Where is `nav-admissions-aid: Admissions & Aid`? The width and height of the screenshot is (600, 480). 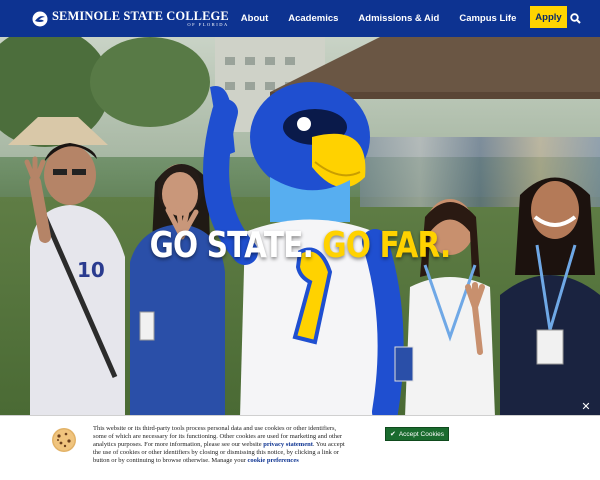
nav-admissions-aid: Admissions & Aid is located at coordinates (398, 18).